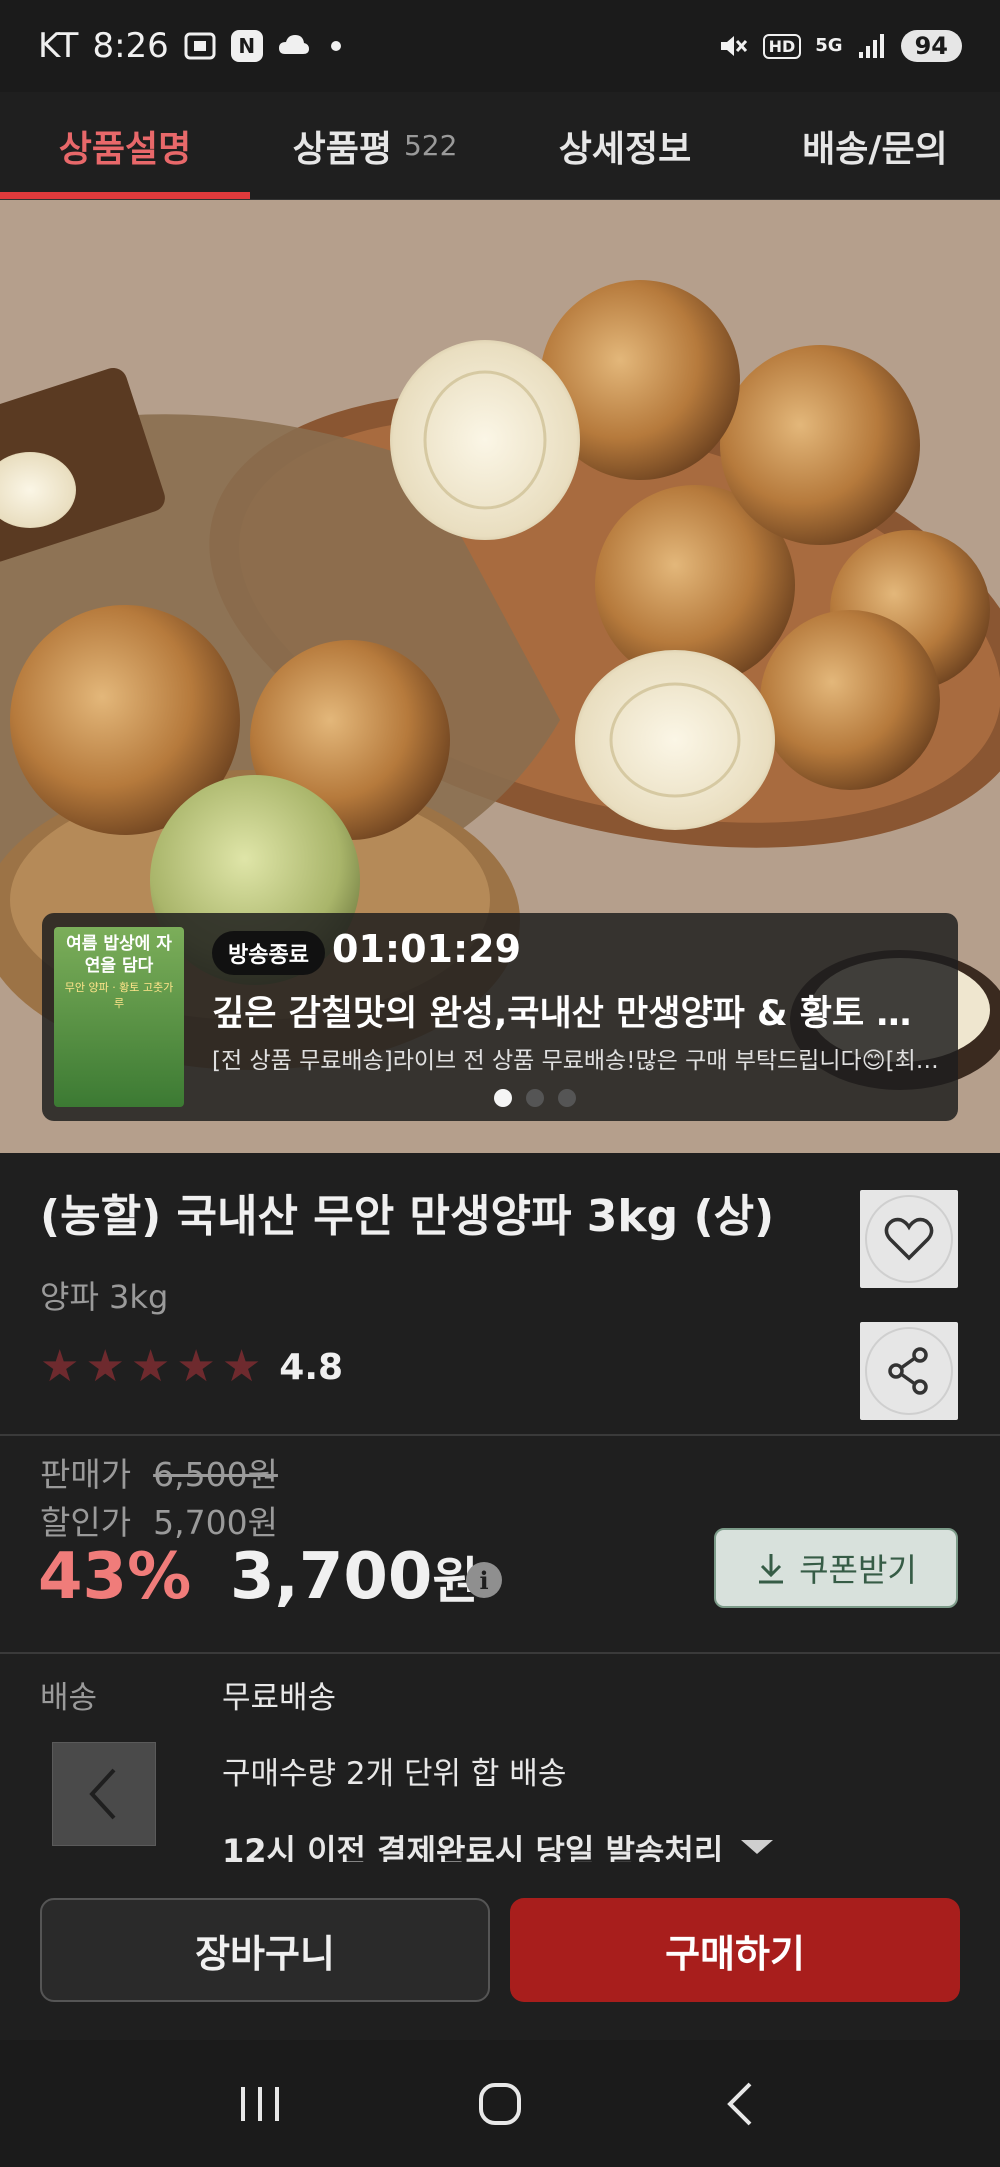 This screenshot has width=1000, height=2167. I want to click on tab-label: 상품설명, so click(125, 149).